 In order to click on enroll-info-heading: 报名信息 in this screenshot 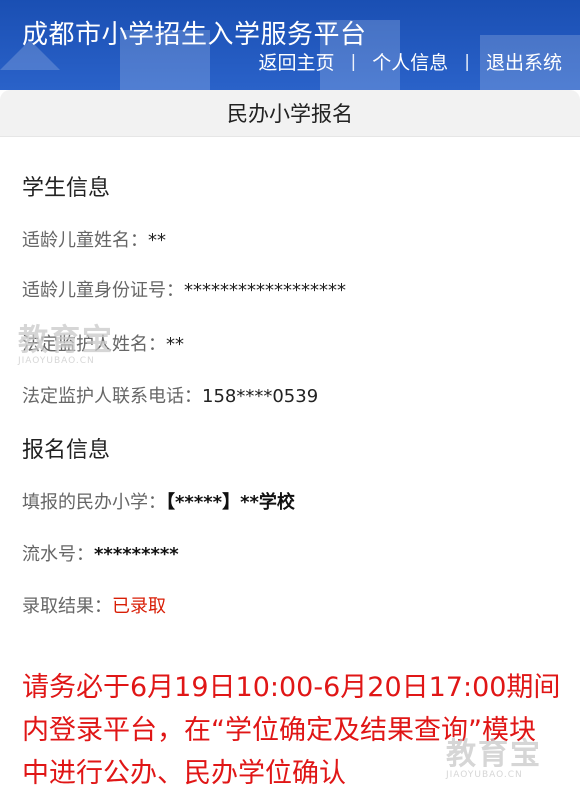, I will do `click(66, 450)`.